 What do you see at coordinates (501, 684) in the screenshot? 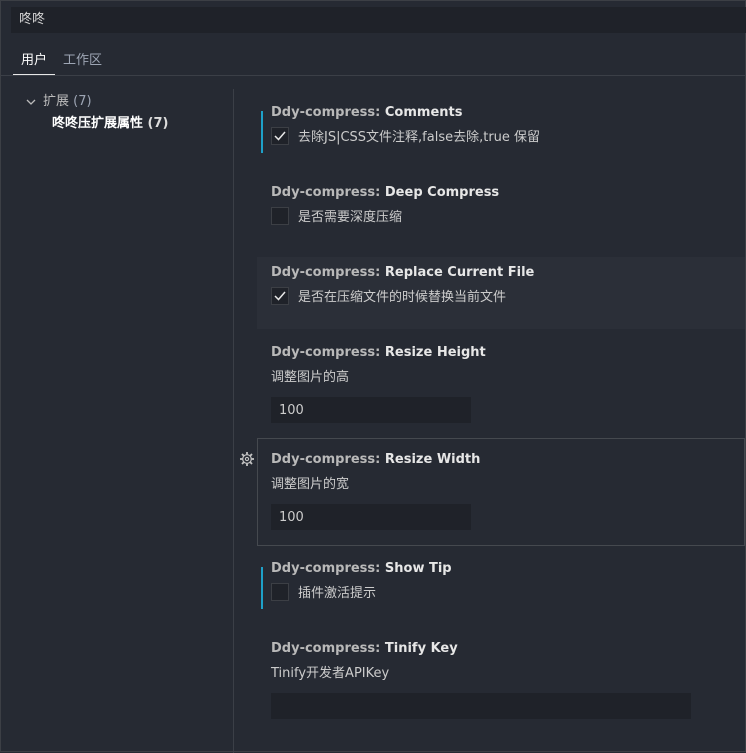
I see `setting-tinify-key: Ddy-compress: Tinify Key Tinify开发者APIKey` at bounding box center [501, 684].